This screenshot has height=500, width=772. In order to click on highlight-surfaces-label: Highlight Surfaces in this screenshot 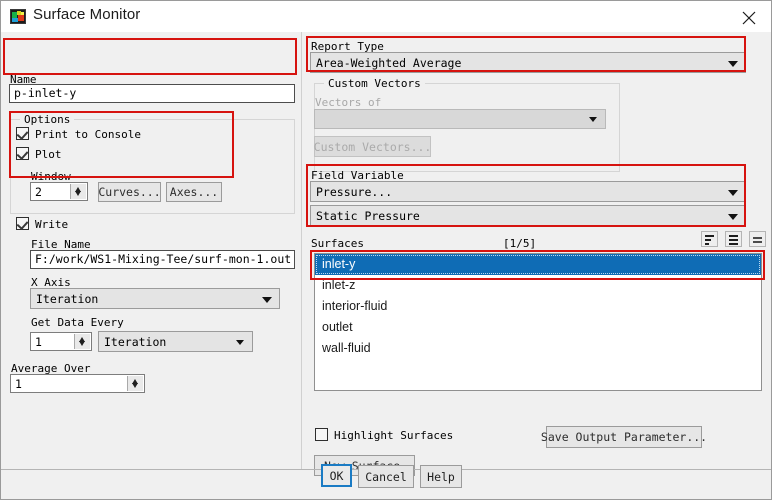, I will do `click(394, 435)`.